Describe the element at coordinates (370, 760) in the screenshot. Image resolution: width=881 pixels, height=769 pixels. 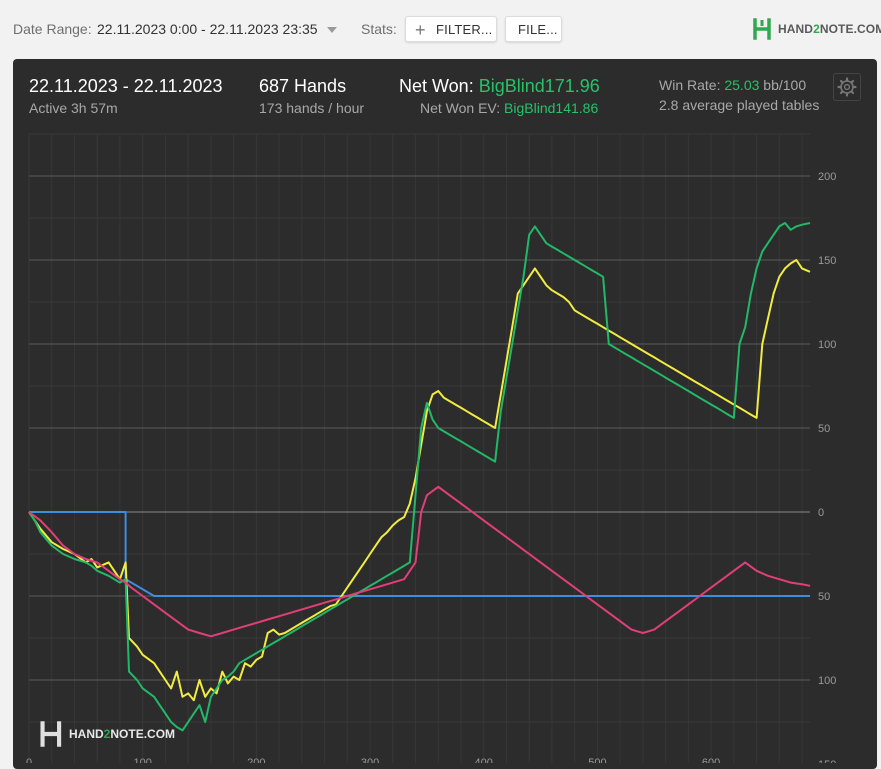
I see `x-tick-label: 300` at that location.